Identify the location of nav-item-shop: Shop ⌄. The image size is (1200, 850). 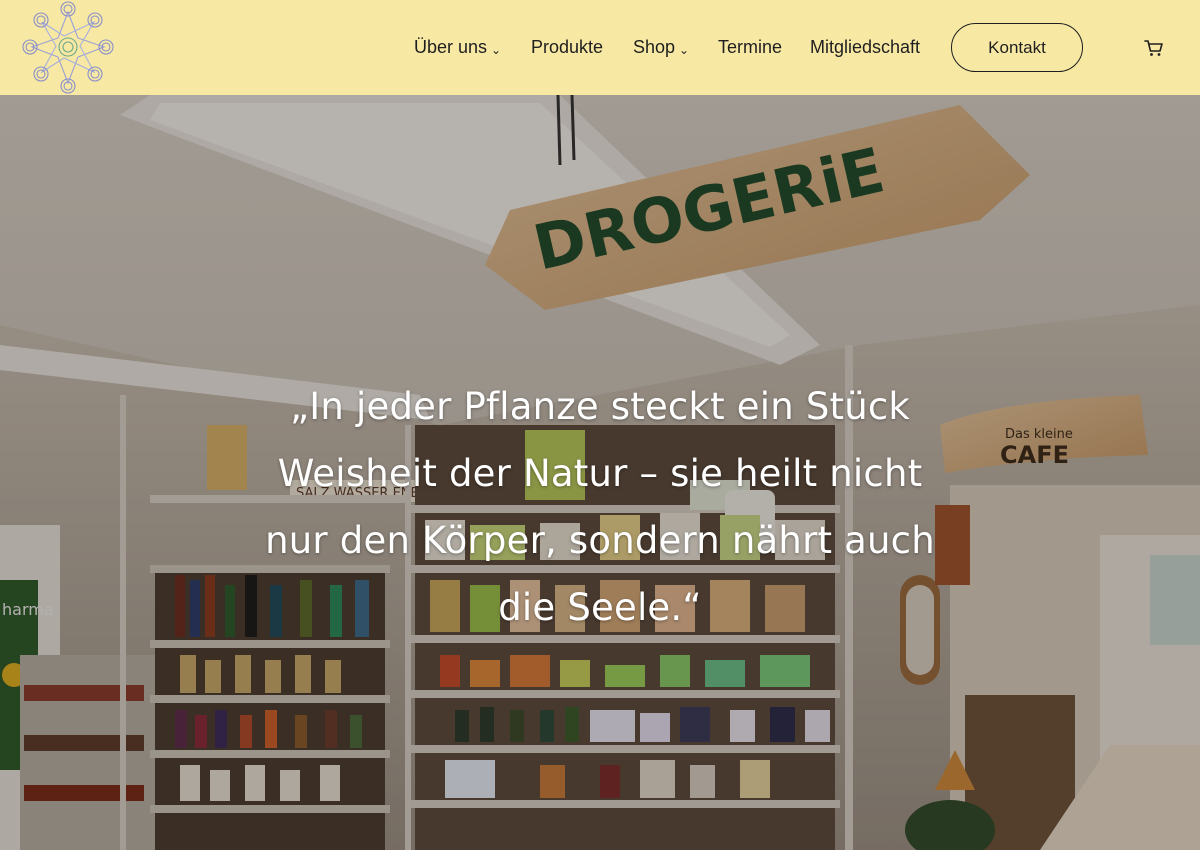
(661, 47).